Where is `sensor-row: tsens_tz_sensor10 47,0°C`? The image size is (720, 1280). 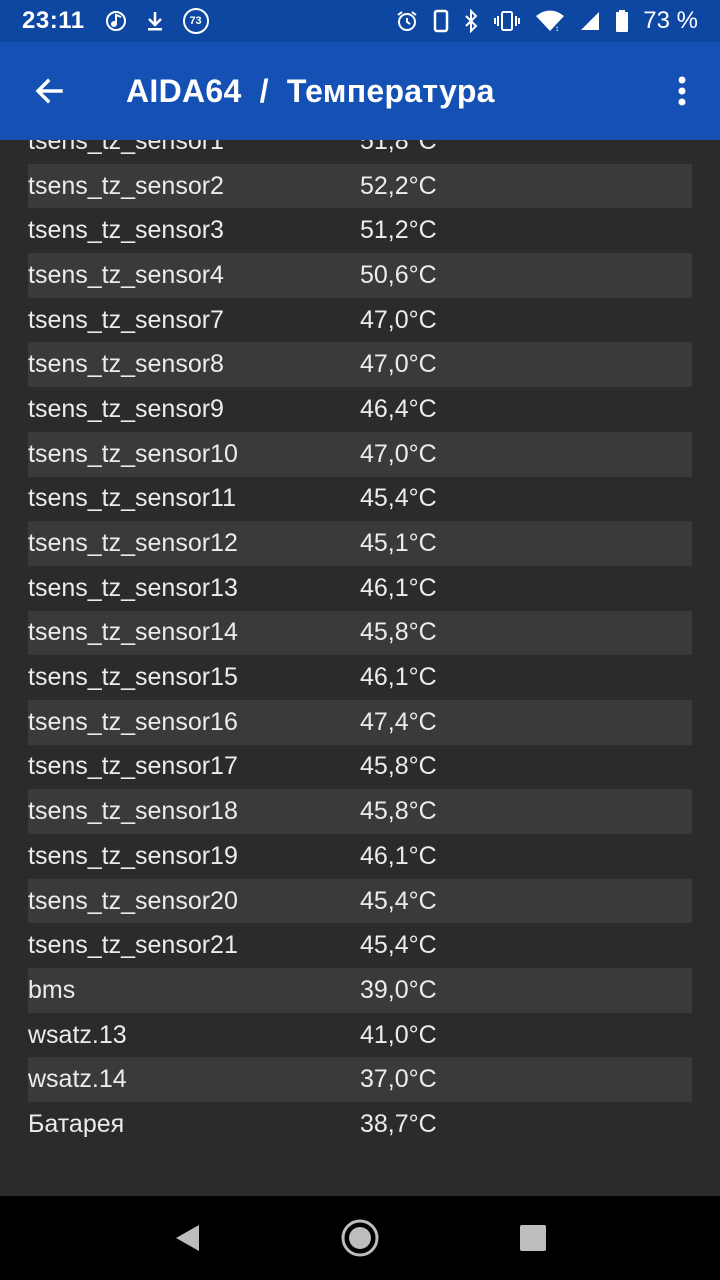 sensor-row: tsens_tz_sensor10 47,0°C is located at coordinates (360, 454).